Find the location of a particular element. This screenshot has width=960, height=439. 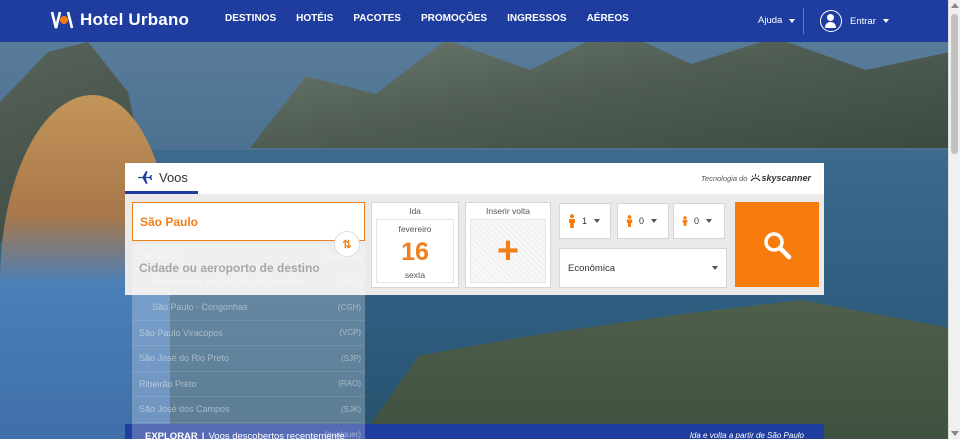

children-select: 0 is located at coordinates (643, 221).